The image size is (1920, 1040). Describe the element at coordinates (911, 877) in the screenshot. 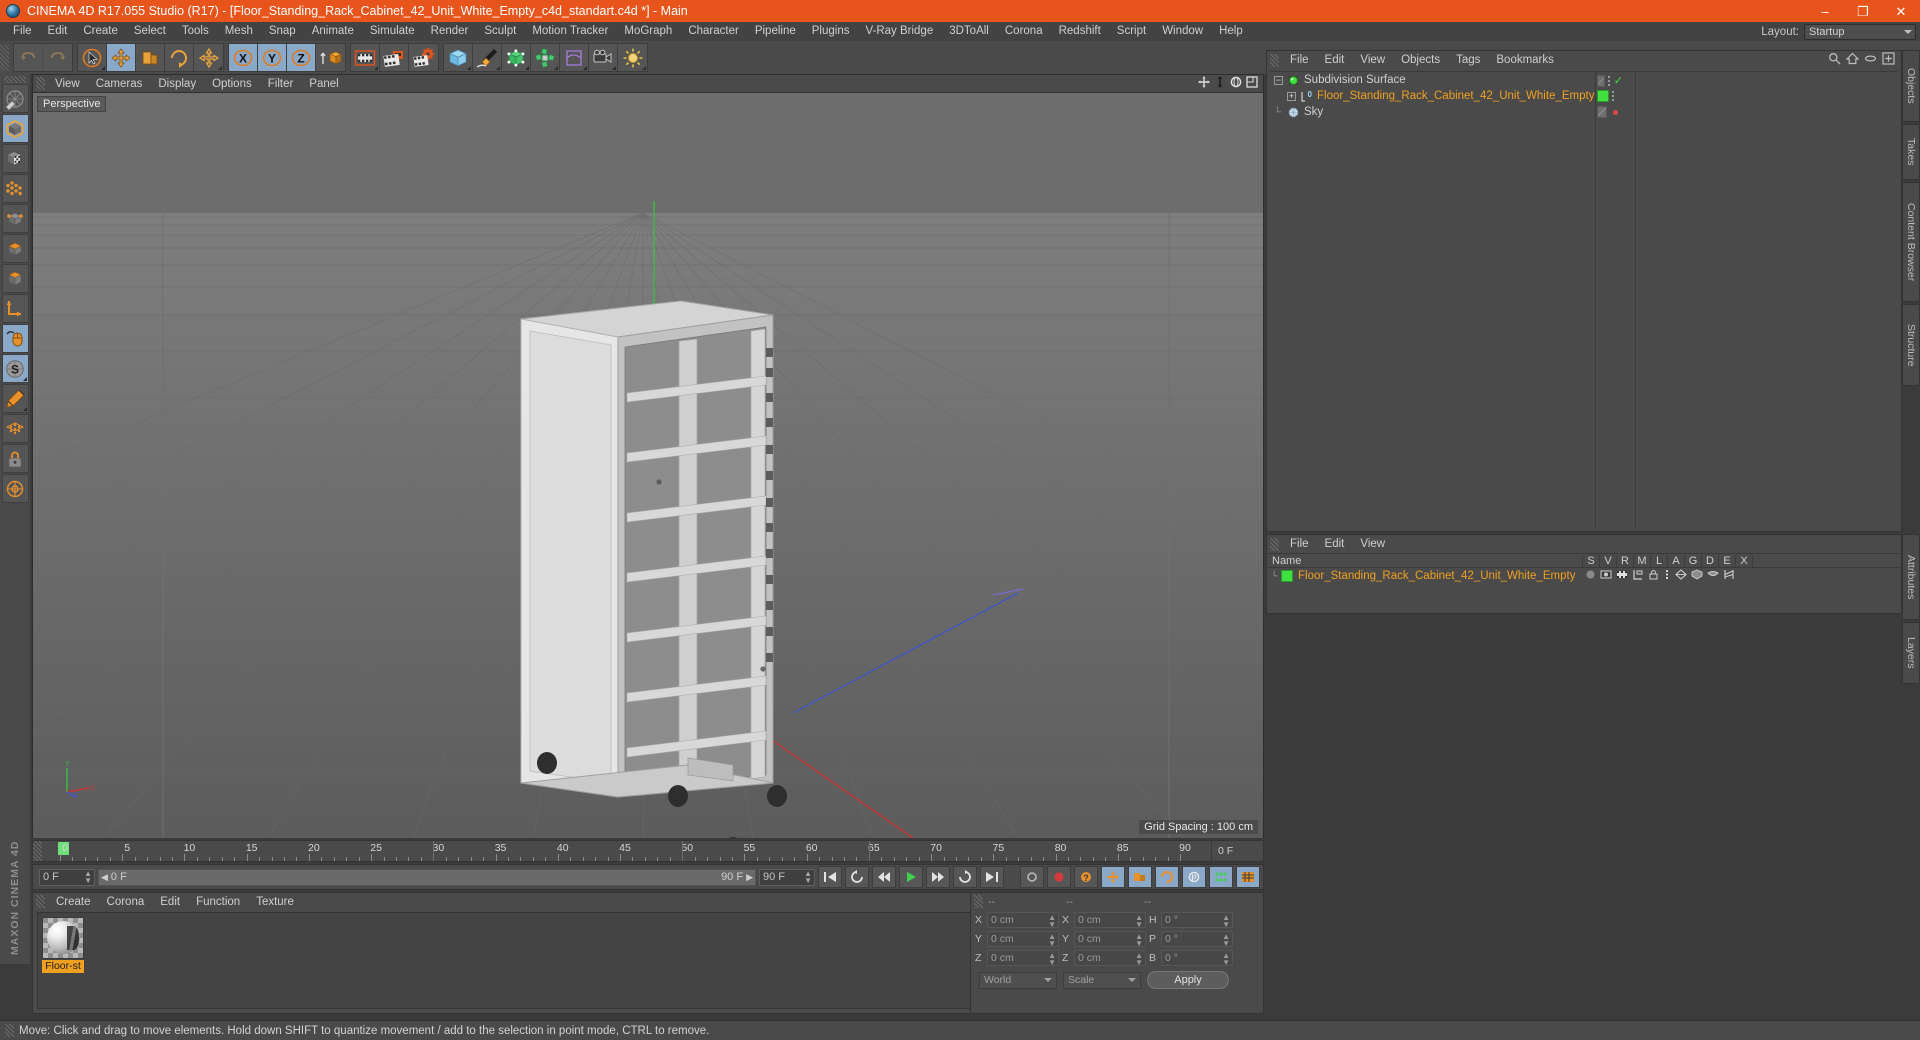

I see `play-button` at that location.